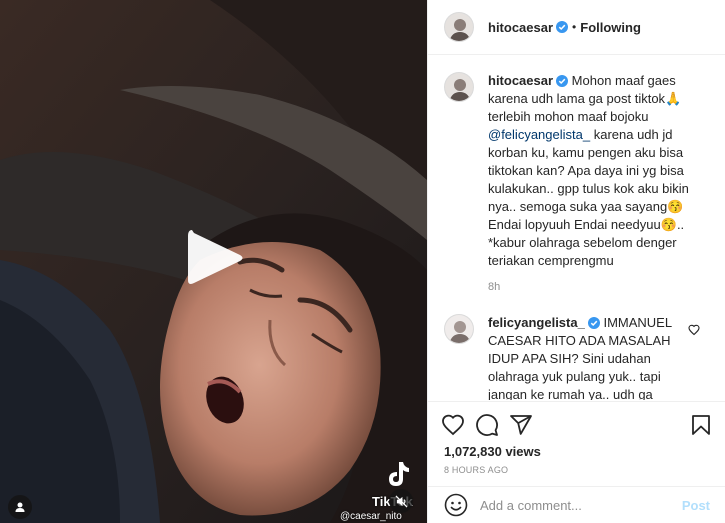 This screenshot has height=523, width=725. I want to click on post-timestamp: 8 HOURS AGO, so click(577, 470).